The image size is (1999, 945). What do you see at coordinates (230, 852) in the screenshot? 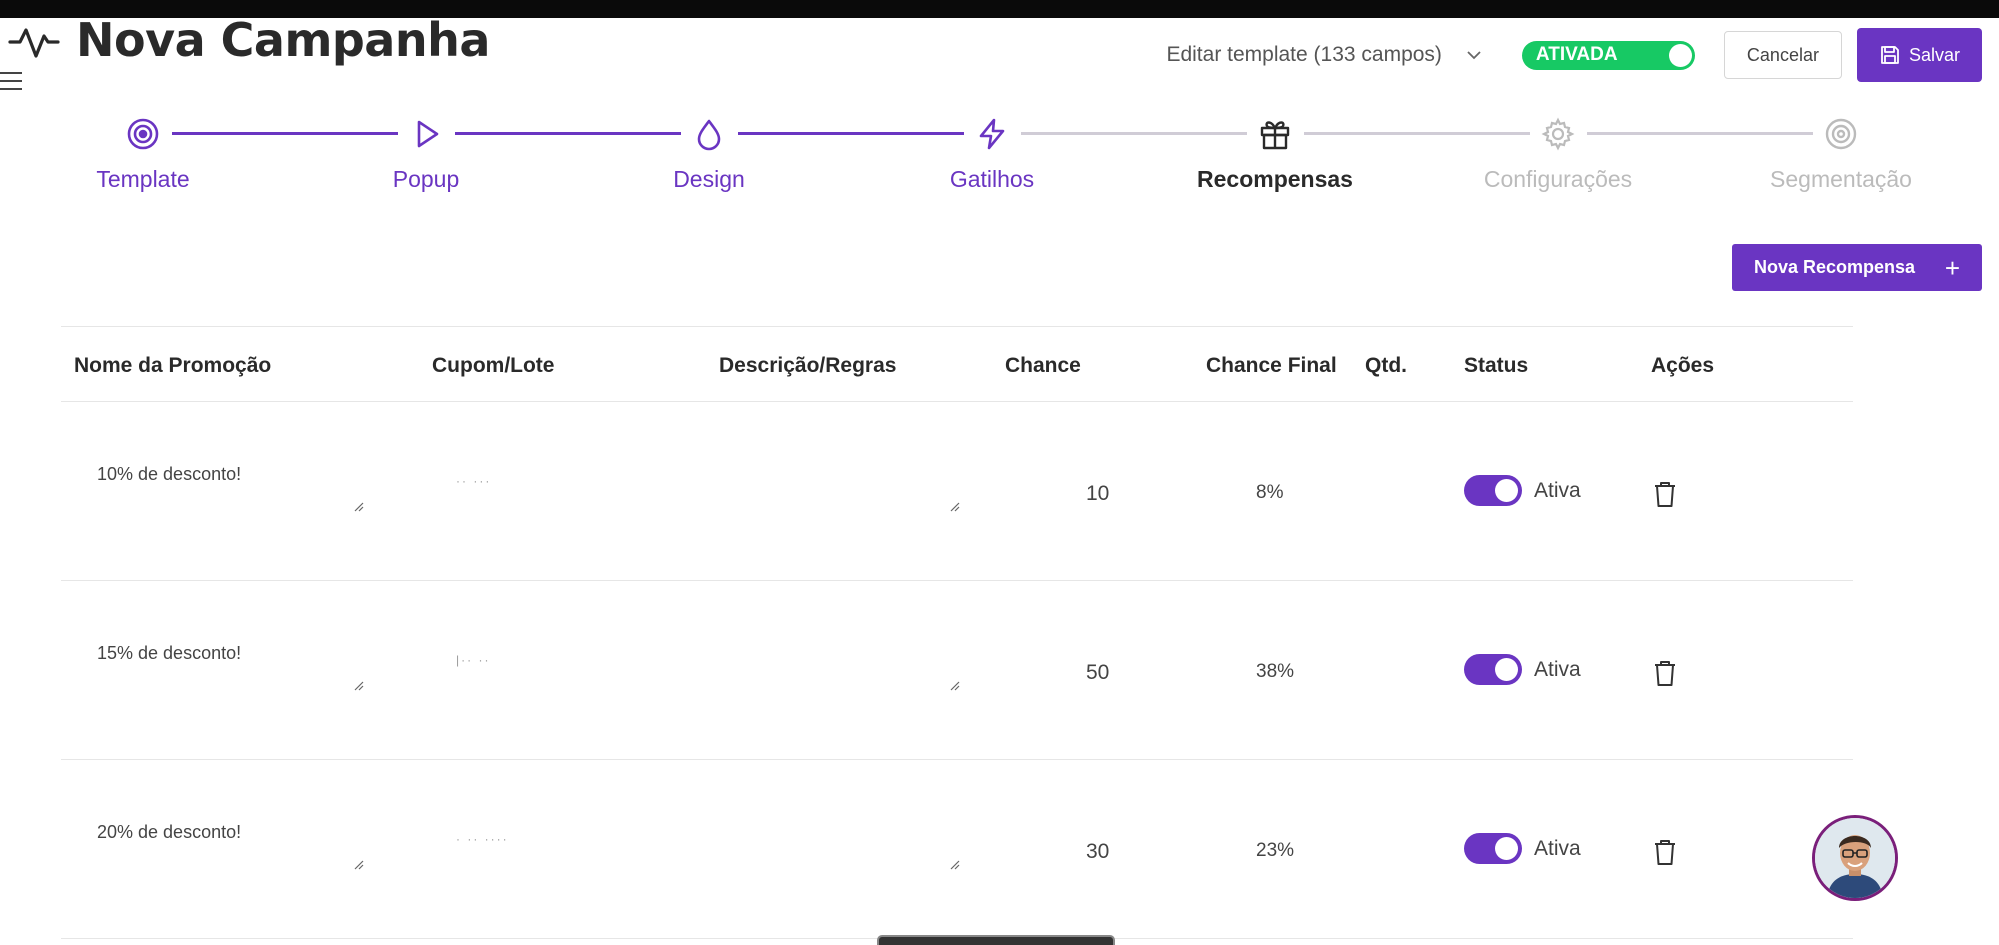
I see `promo-name-field: 20% de desconto!` at bounding box center [230, 852].